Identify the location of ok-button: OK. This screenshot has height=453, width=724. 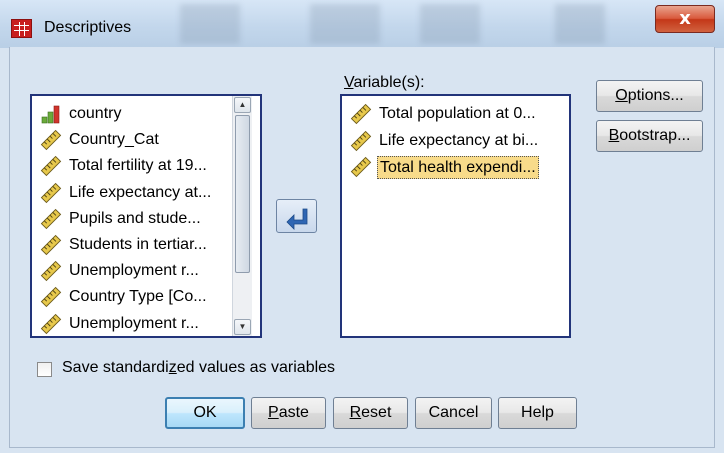
(205, 413).